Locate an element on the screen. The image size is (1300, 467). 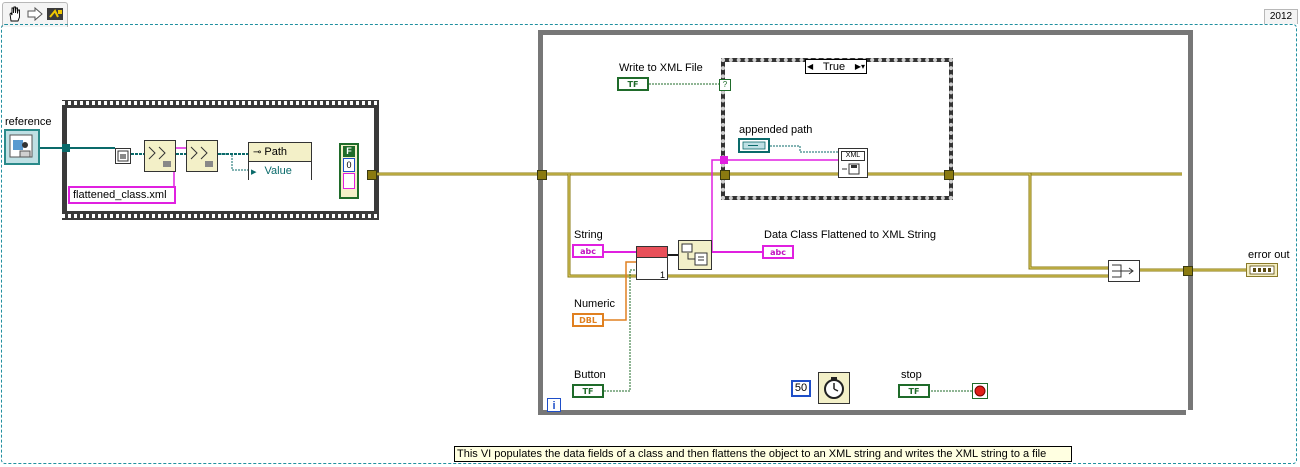
flatten-xml-icon is located at coordinates (694, 254).